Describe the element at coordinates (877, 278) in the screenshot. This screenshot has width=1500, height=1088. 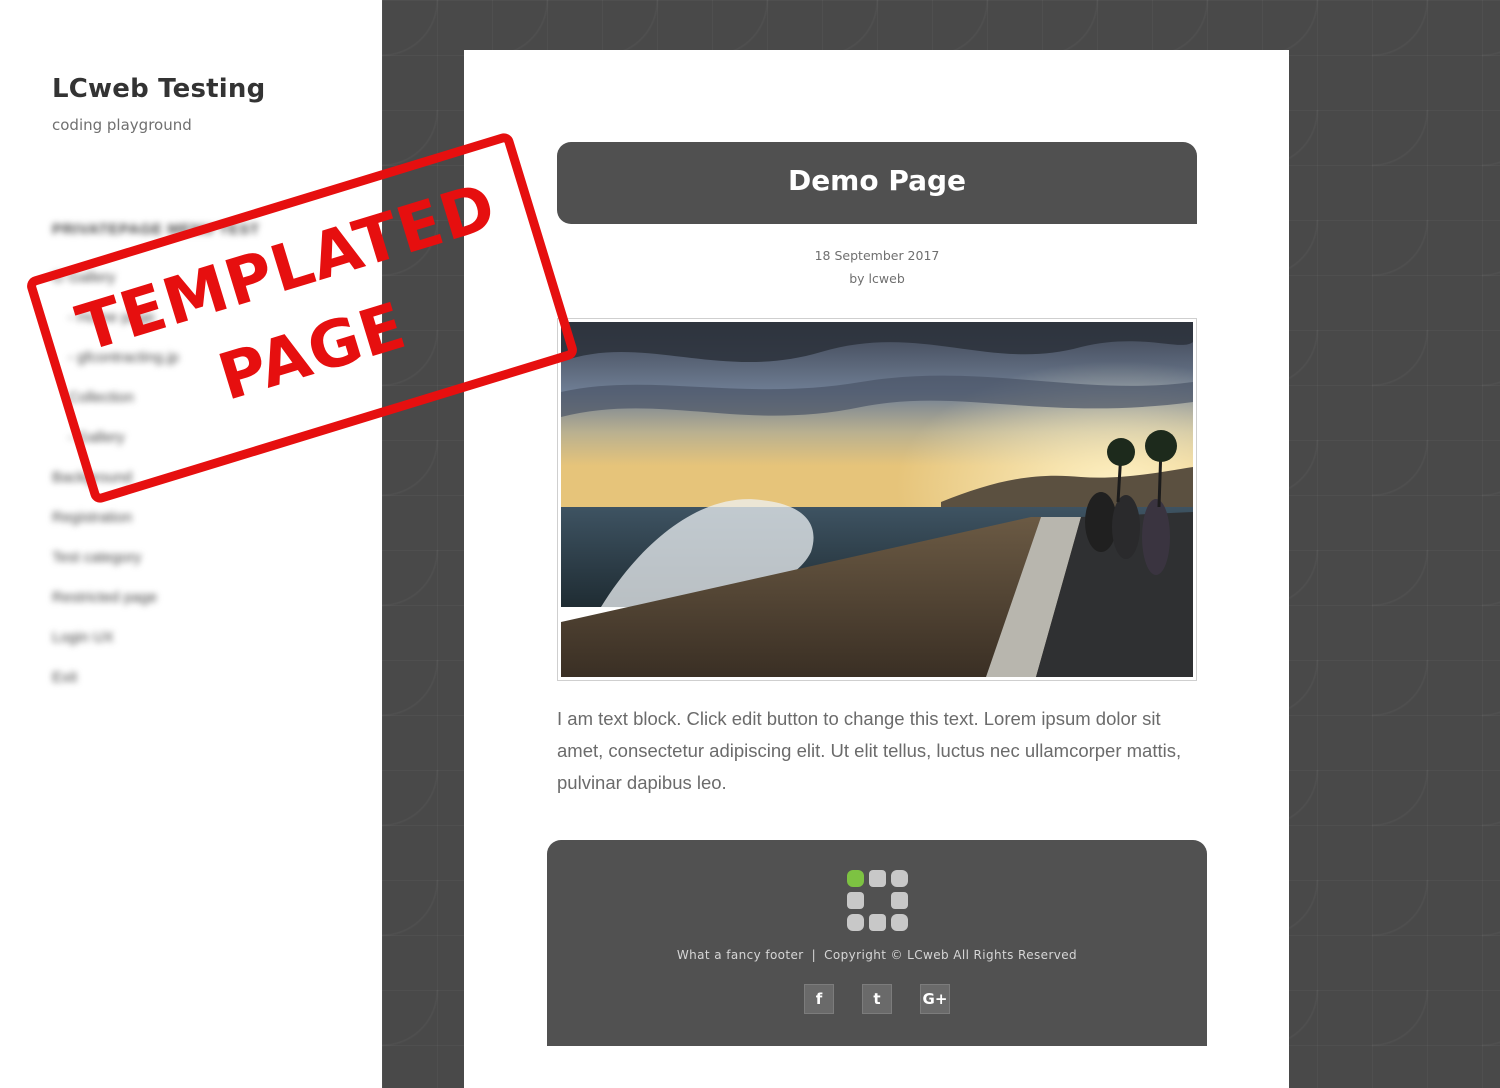
I see `post-author: by lcweb` at that location.